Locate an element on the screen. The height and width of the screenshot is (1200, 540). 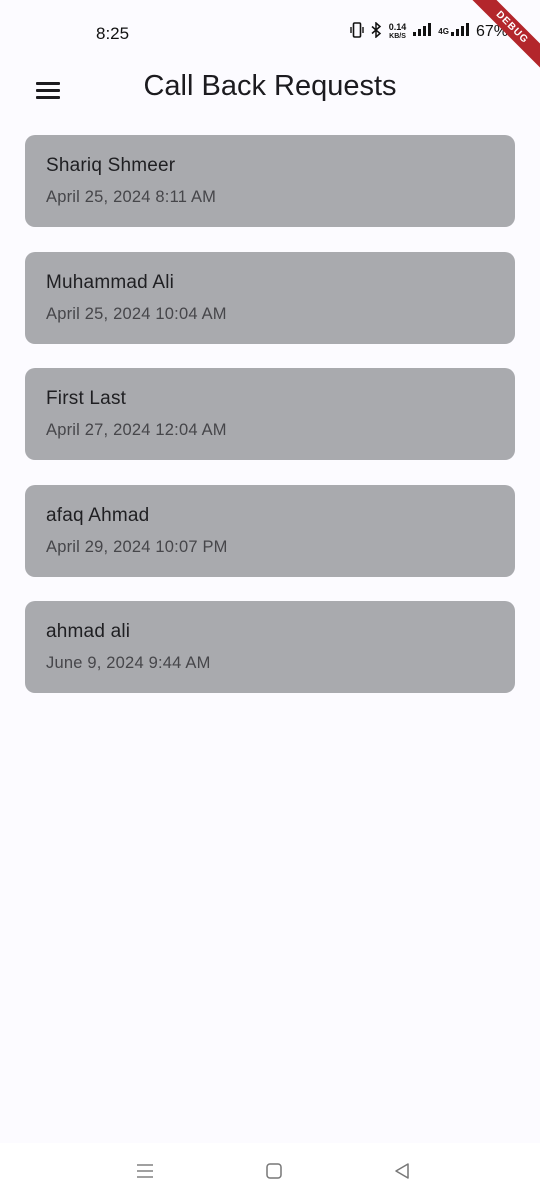
request-card: Muhammad Ali April 25, 2024 10:04 AM is located at coordinates (270, 297).